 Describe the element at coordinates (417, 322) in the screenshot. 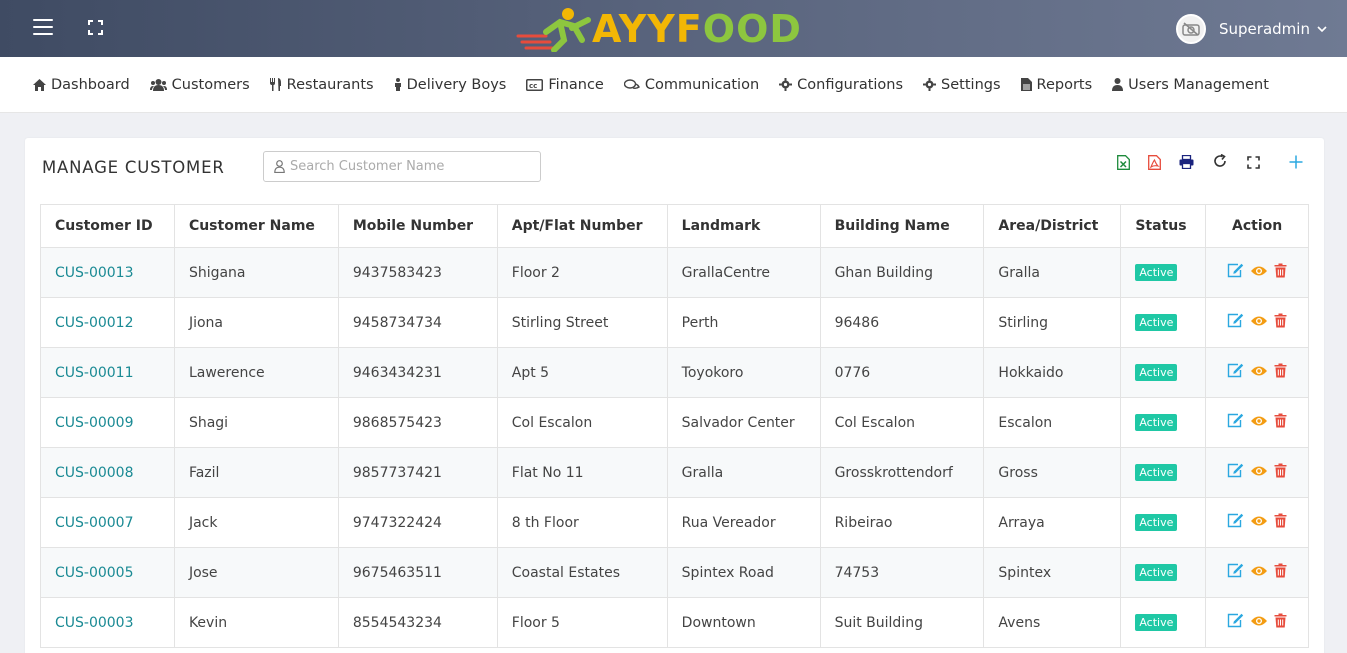

I see `cell-mobile: 9458734734` at that location.